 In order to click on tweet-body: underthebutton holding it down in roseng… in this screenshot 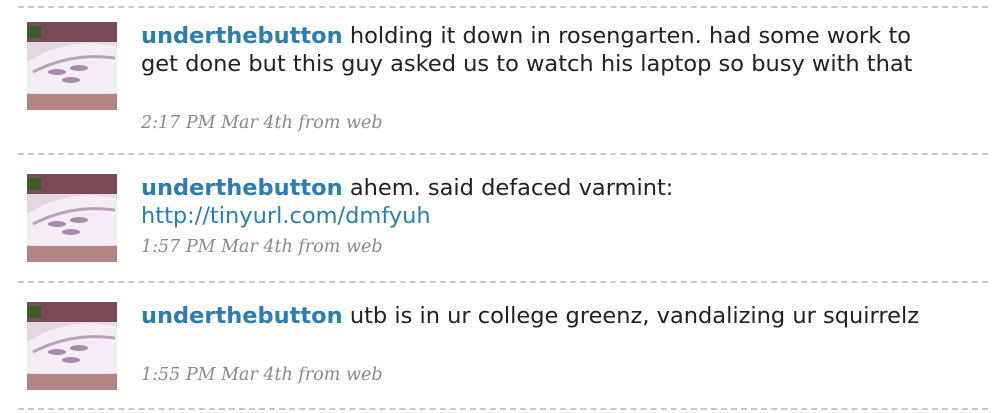, I will do `click(541, 50)`.